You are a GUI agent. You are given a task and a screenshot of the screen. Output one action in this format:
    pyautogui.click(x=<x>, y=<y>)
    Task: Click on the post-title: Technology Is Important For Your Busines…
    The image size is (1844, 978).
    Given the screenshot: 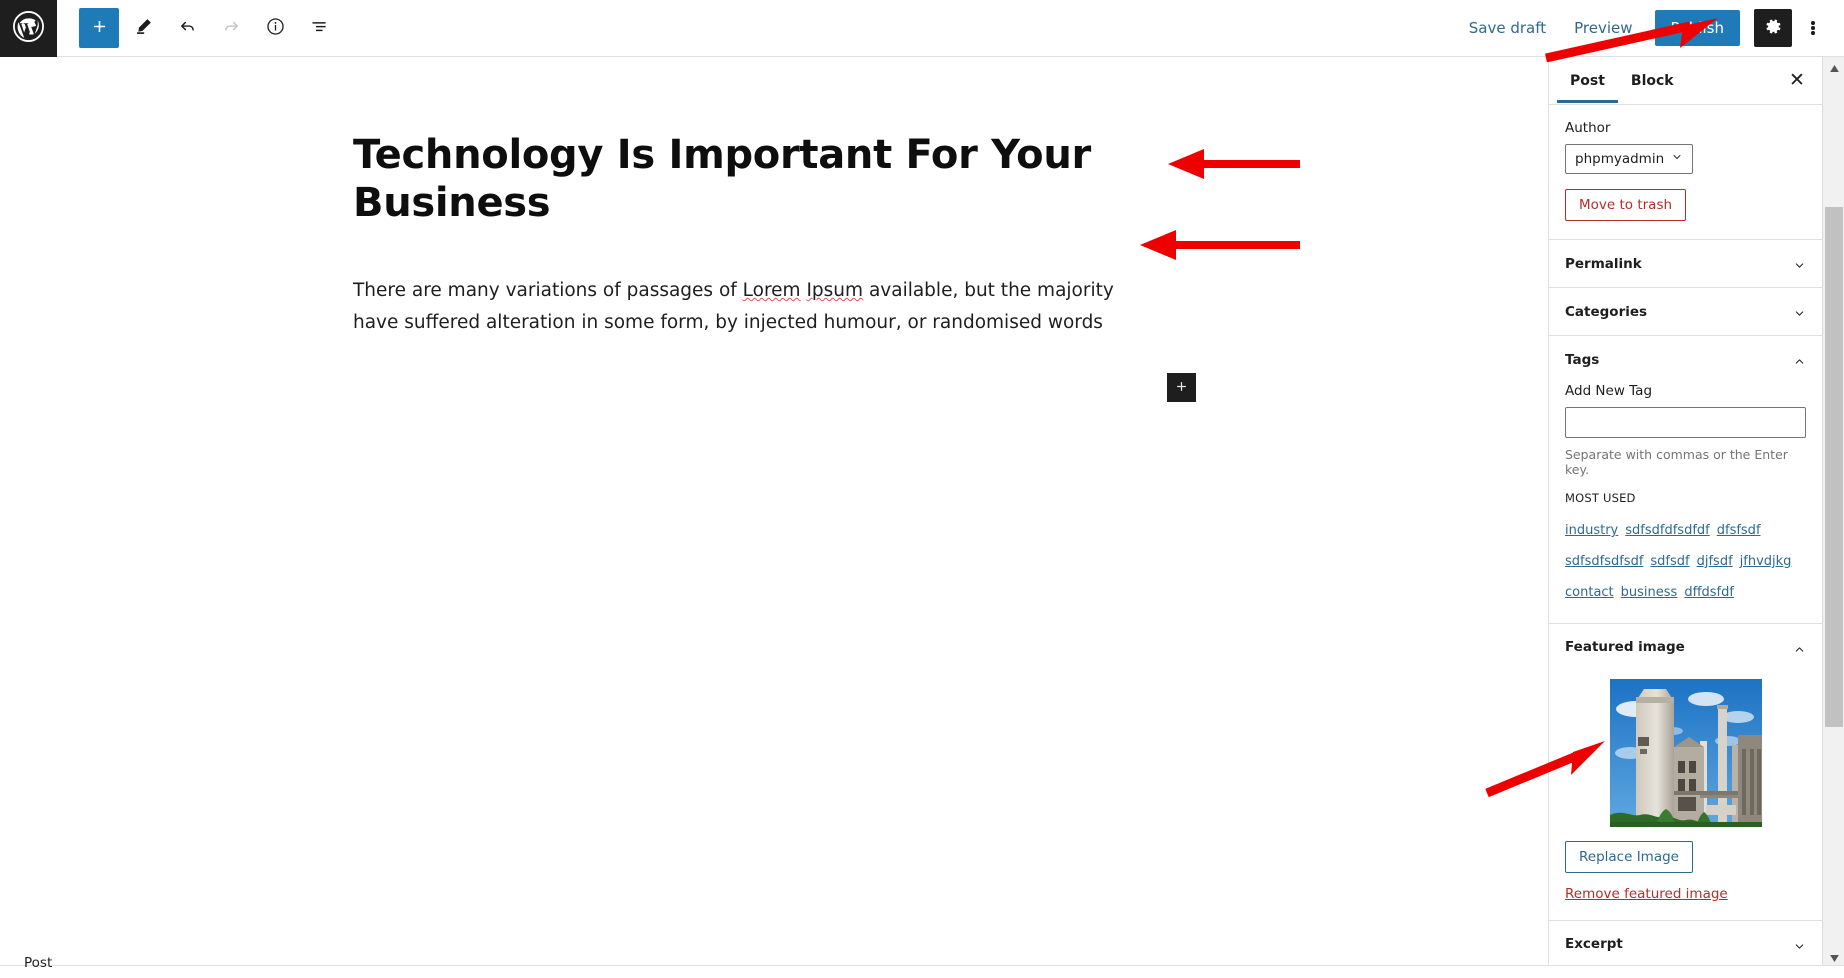 What is the action you would take?
    pyautogui.click(x=753, y=179)
    